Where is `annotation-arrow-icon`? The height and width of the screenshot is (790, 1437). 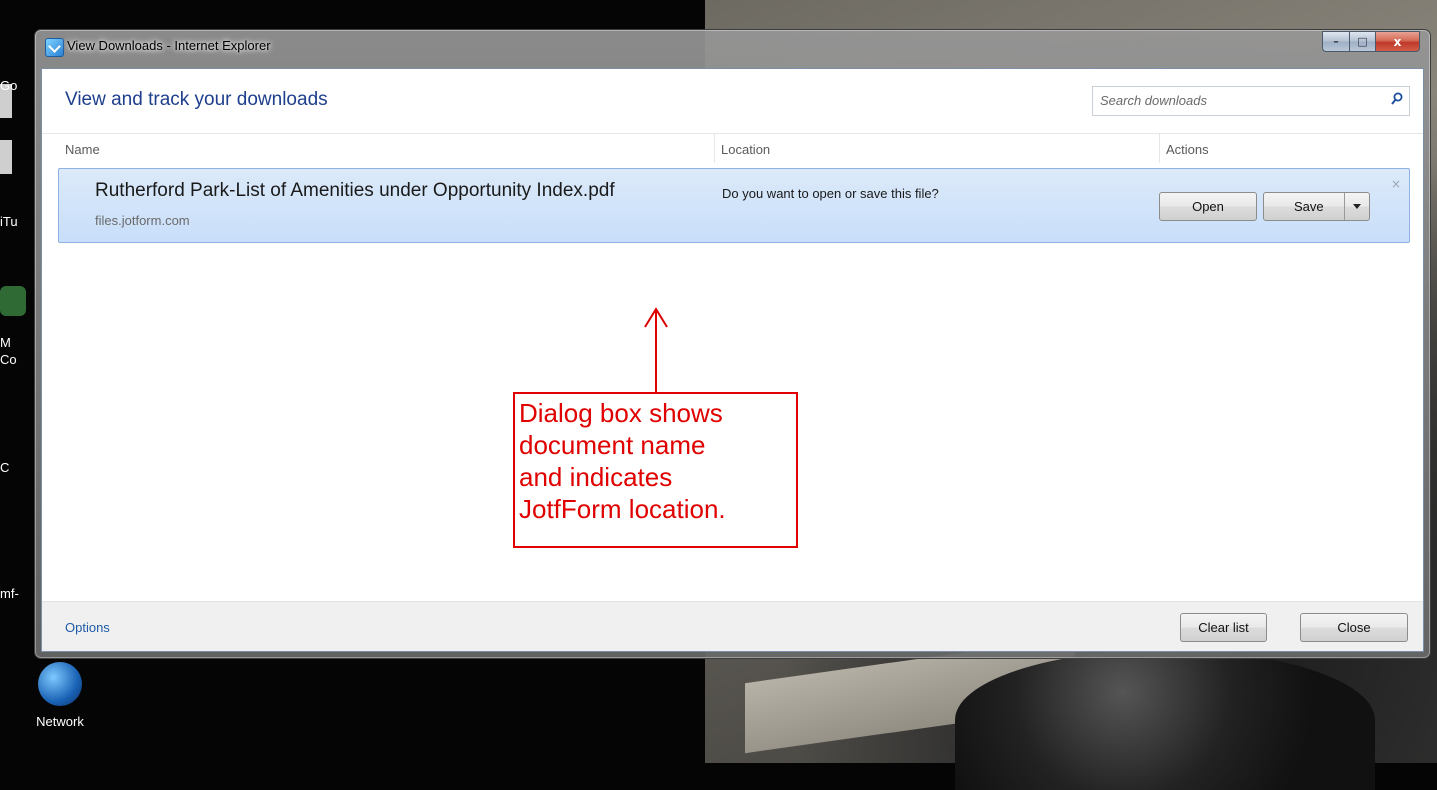 annotation-arrow-icon is located at coordinates (656, 350).